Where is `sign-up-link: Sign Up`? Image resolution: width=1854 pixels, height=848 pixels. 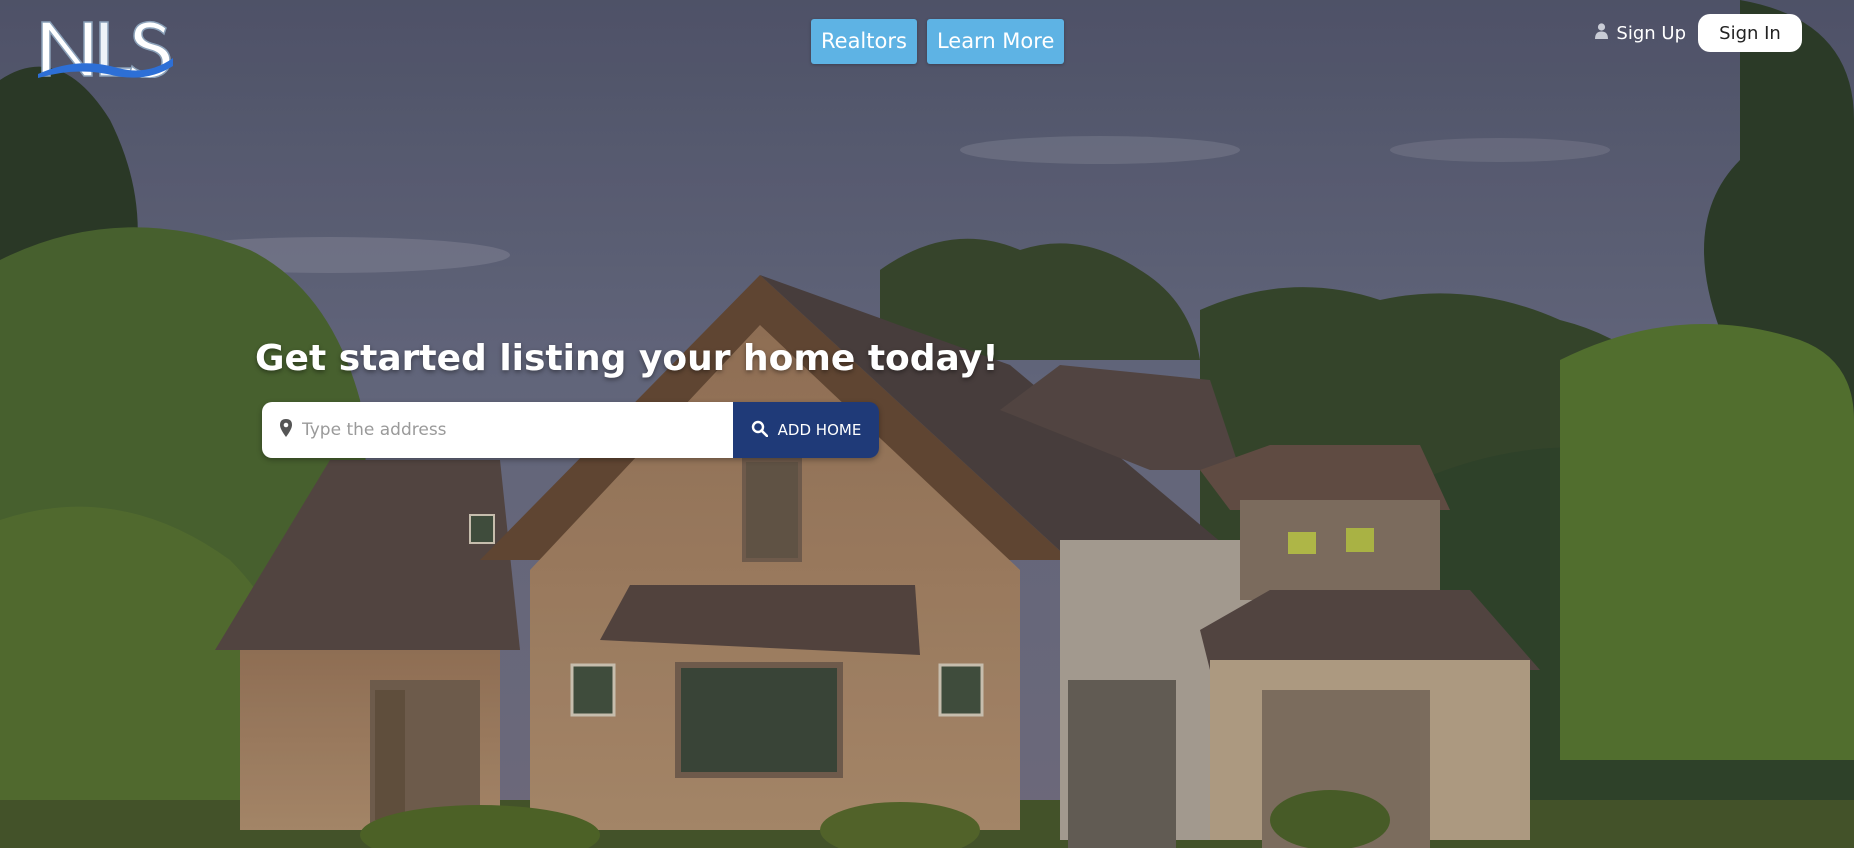 sign-up-link: Sign Up is located at coordinates (1640, 33).